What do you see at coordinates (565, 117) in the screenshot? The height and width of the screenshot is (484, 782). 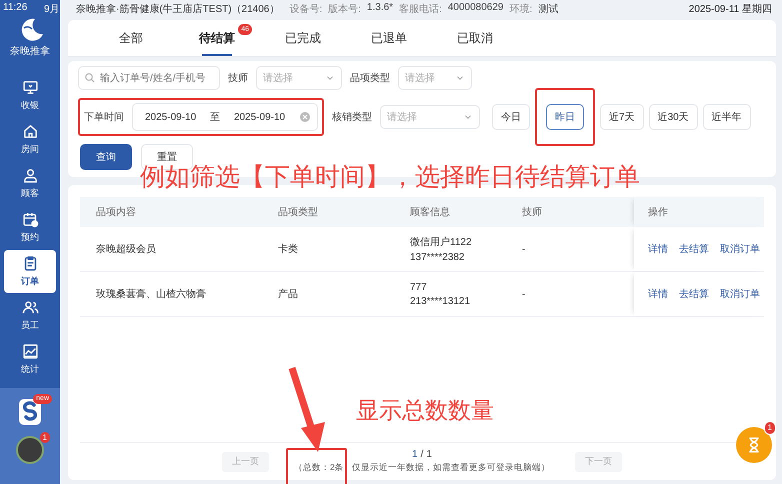 I see `date-preset-button: 昨日` at bounding box center [565, 117].